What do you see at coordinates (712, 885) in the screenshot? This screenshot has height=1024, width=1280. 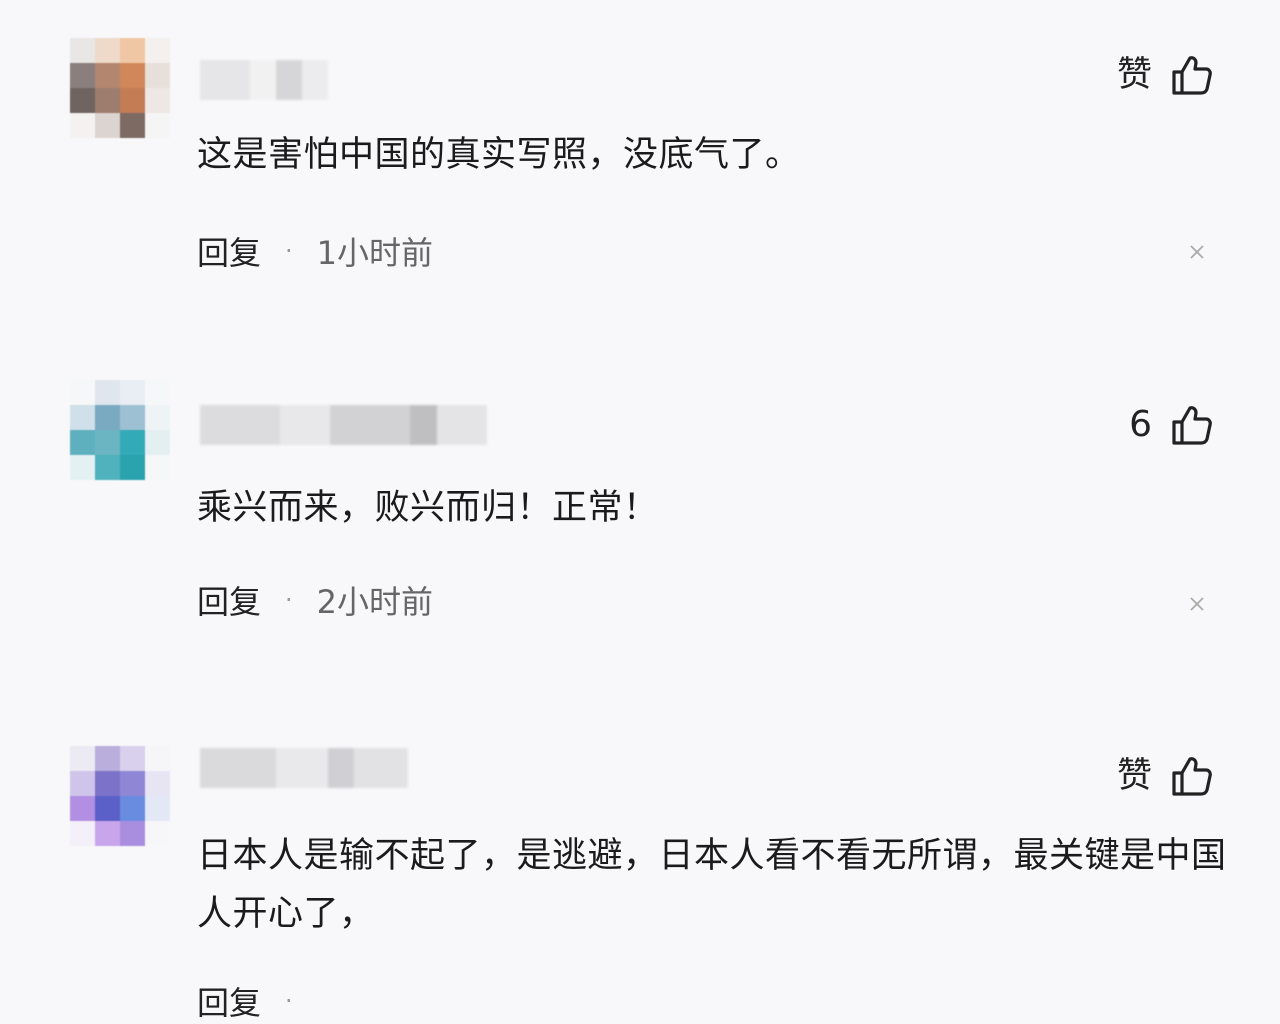 I see `comment-text: 日本人是输不起了，是逃避，日本人看不看无所谓，最关键是中国人开心了，` at bounding box center [712, 885].